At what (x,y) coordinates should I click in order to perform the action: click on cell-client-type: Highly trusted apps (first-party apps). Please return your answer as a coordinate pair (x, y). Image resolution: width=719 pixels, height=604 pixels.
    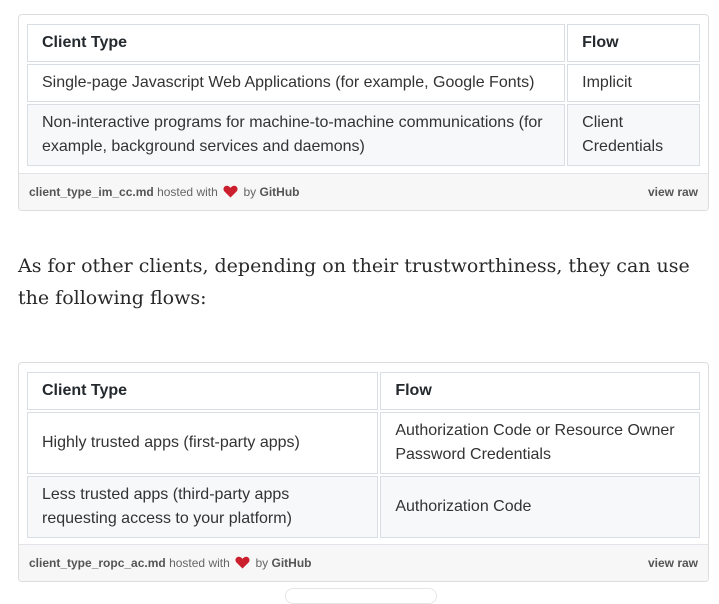
    Looking at the image, I should click on (203, 443).